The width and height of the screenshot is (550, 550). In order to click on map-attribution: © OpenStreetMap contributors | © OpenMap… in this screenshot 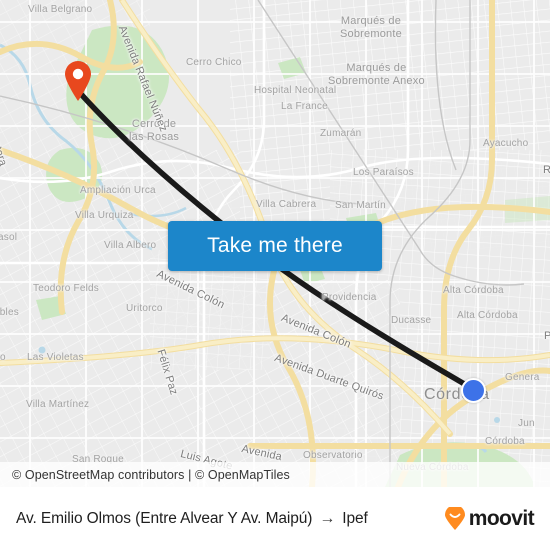, I will do `click(275, 474)`.